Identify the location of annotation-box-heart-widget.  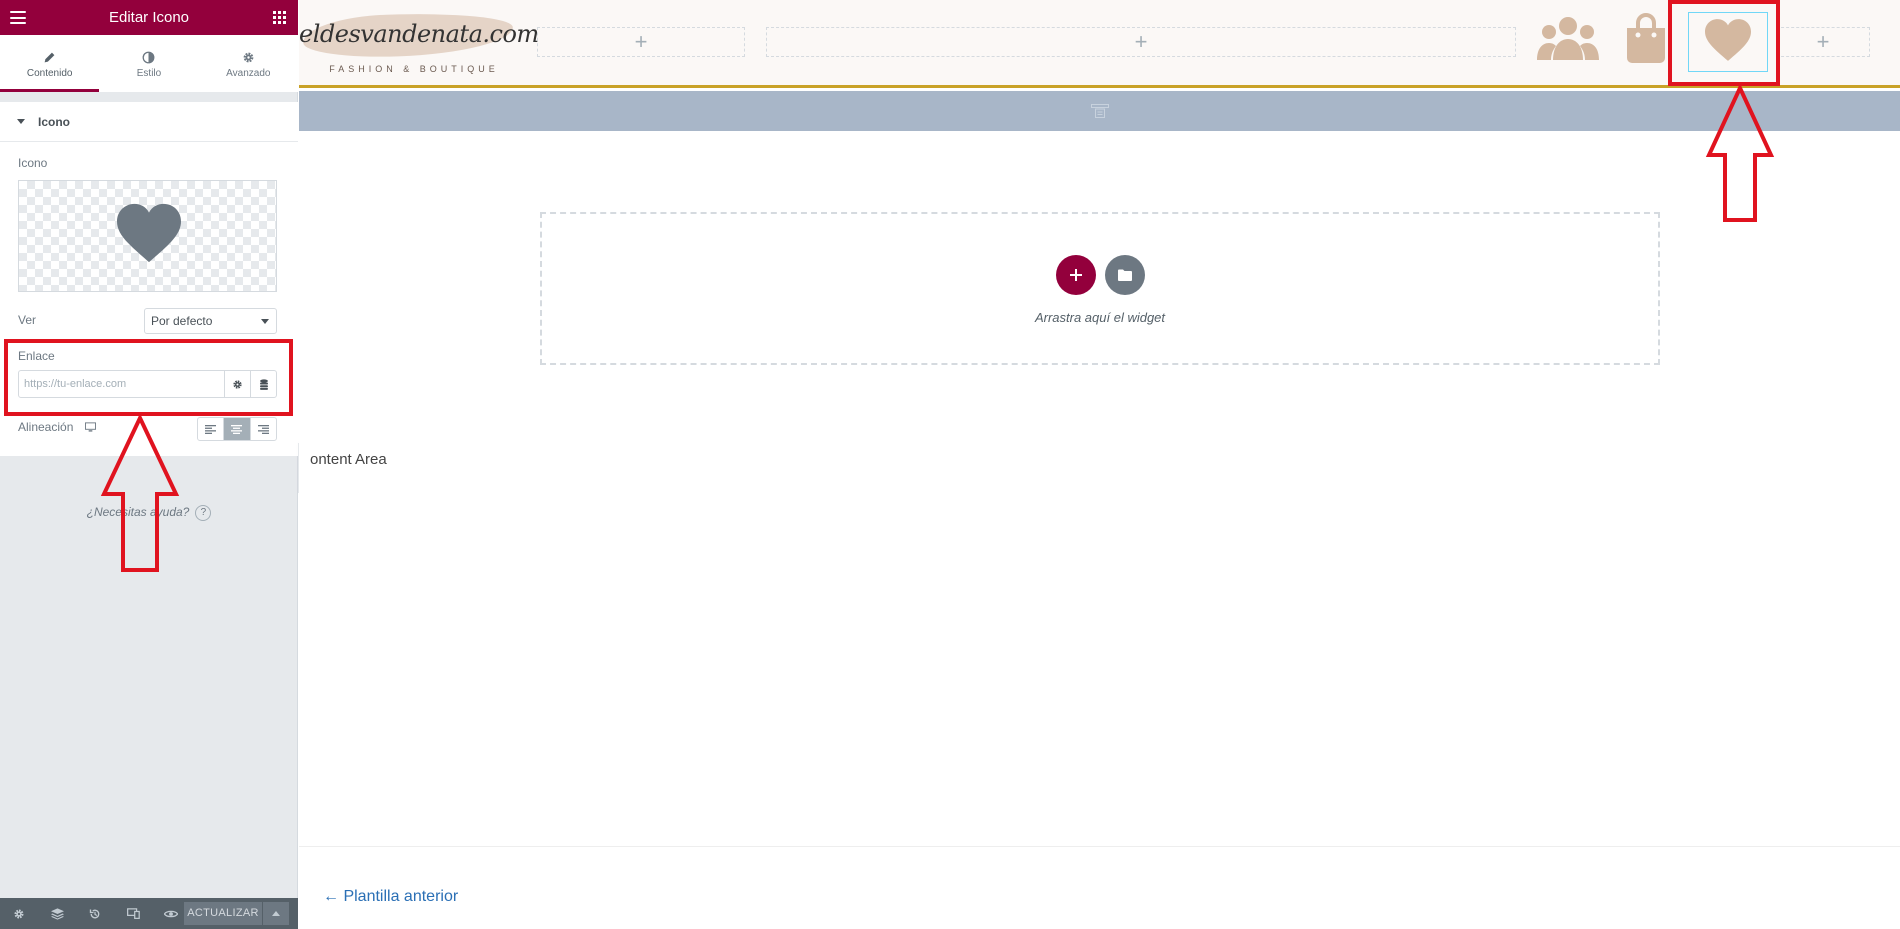
(1724, 43).